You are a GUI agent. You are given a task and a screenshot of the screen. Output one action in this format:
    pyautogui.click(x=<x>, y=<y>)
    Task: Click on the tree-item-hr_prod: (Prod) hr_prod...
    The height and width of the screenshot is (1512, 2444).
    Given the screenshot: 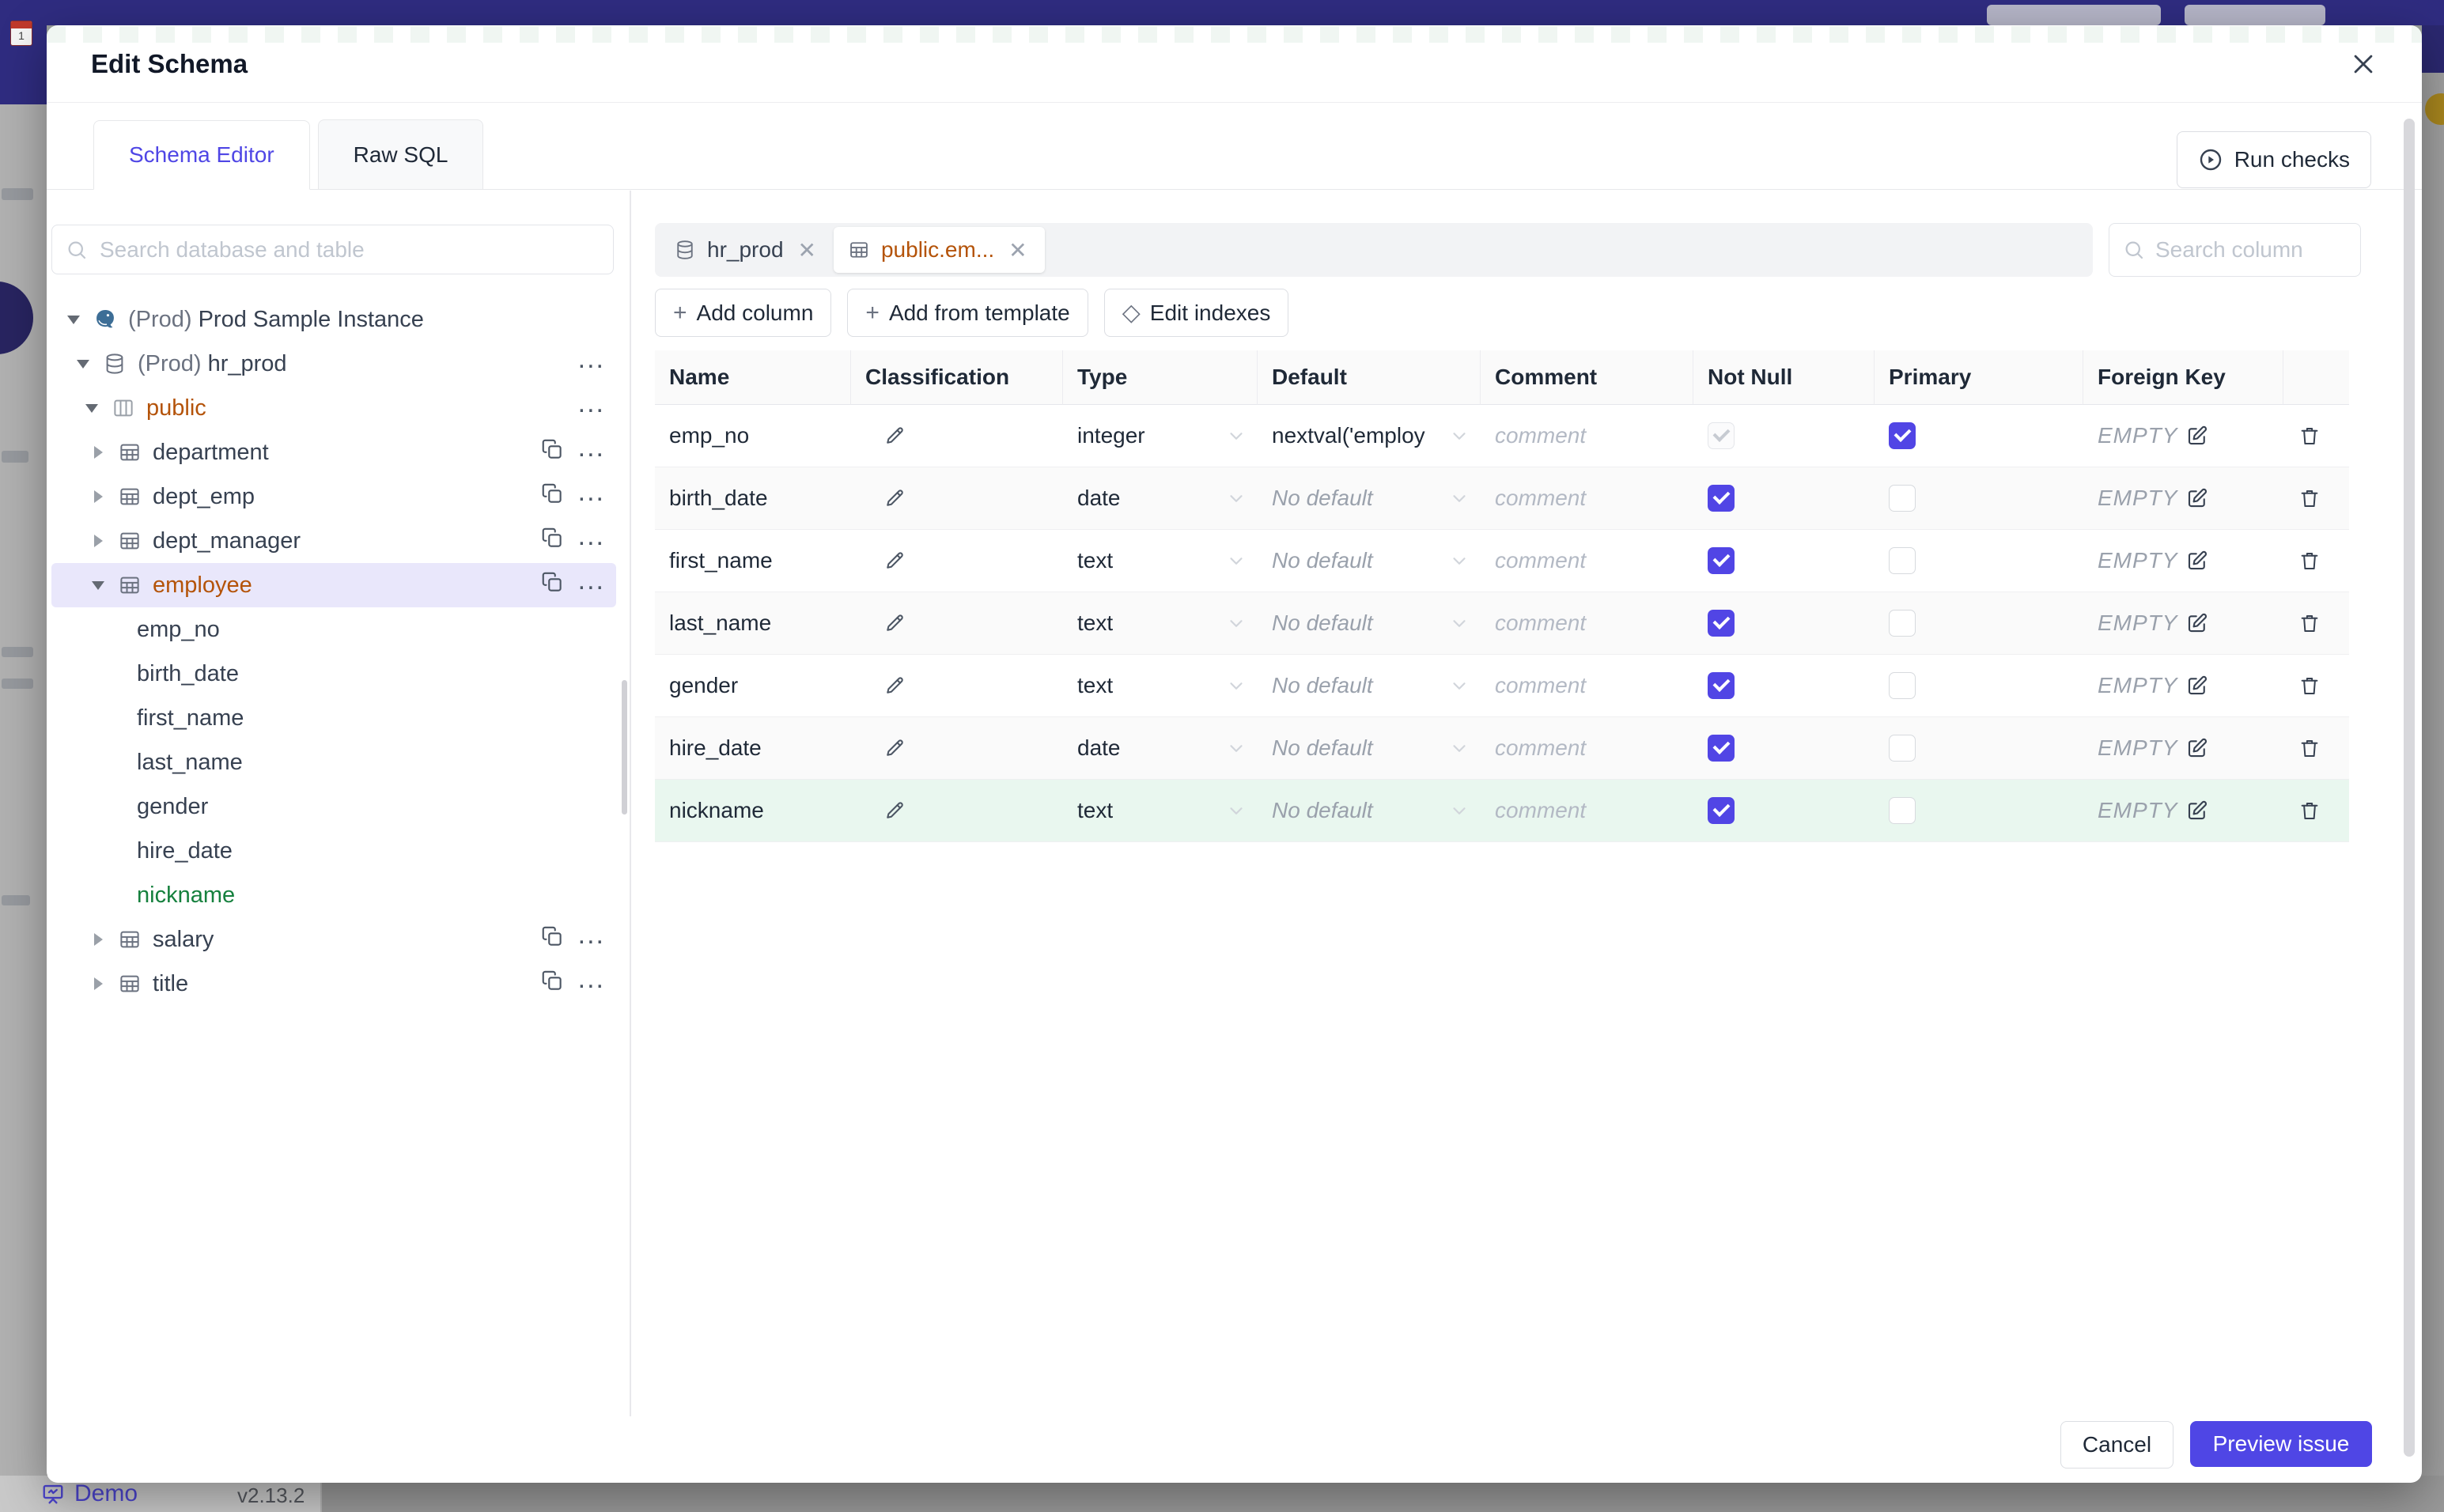 What is the action you would take?
    pyautogui.click(x=333, y=364)
    